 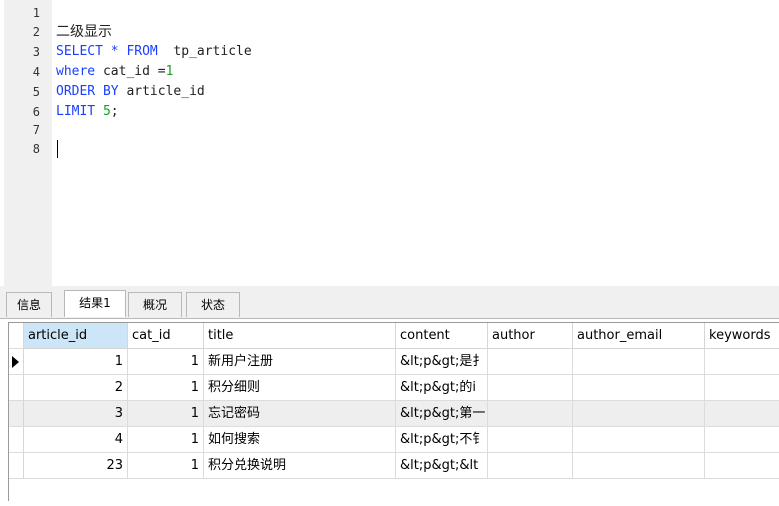 I want to click on cell-article-id: 2, so click(x=76, y=388).